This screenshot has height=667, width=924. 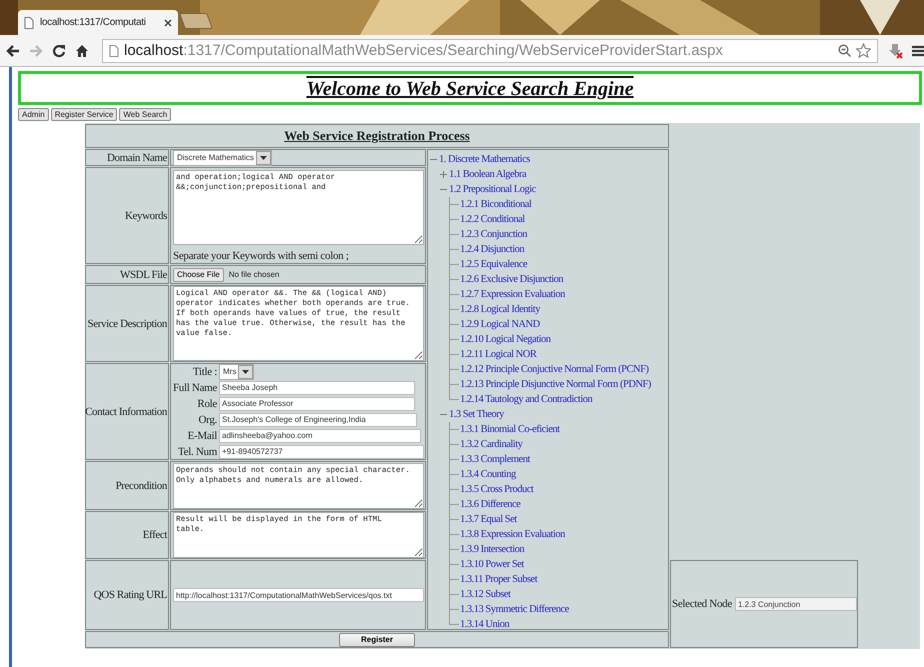 I want to click on close-icon, so click(x=168, y=22).